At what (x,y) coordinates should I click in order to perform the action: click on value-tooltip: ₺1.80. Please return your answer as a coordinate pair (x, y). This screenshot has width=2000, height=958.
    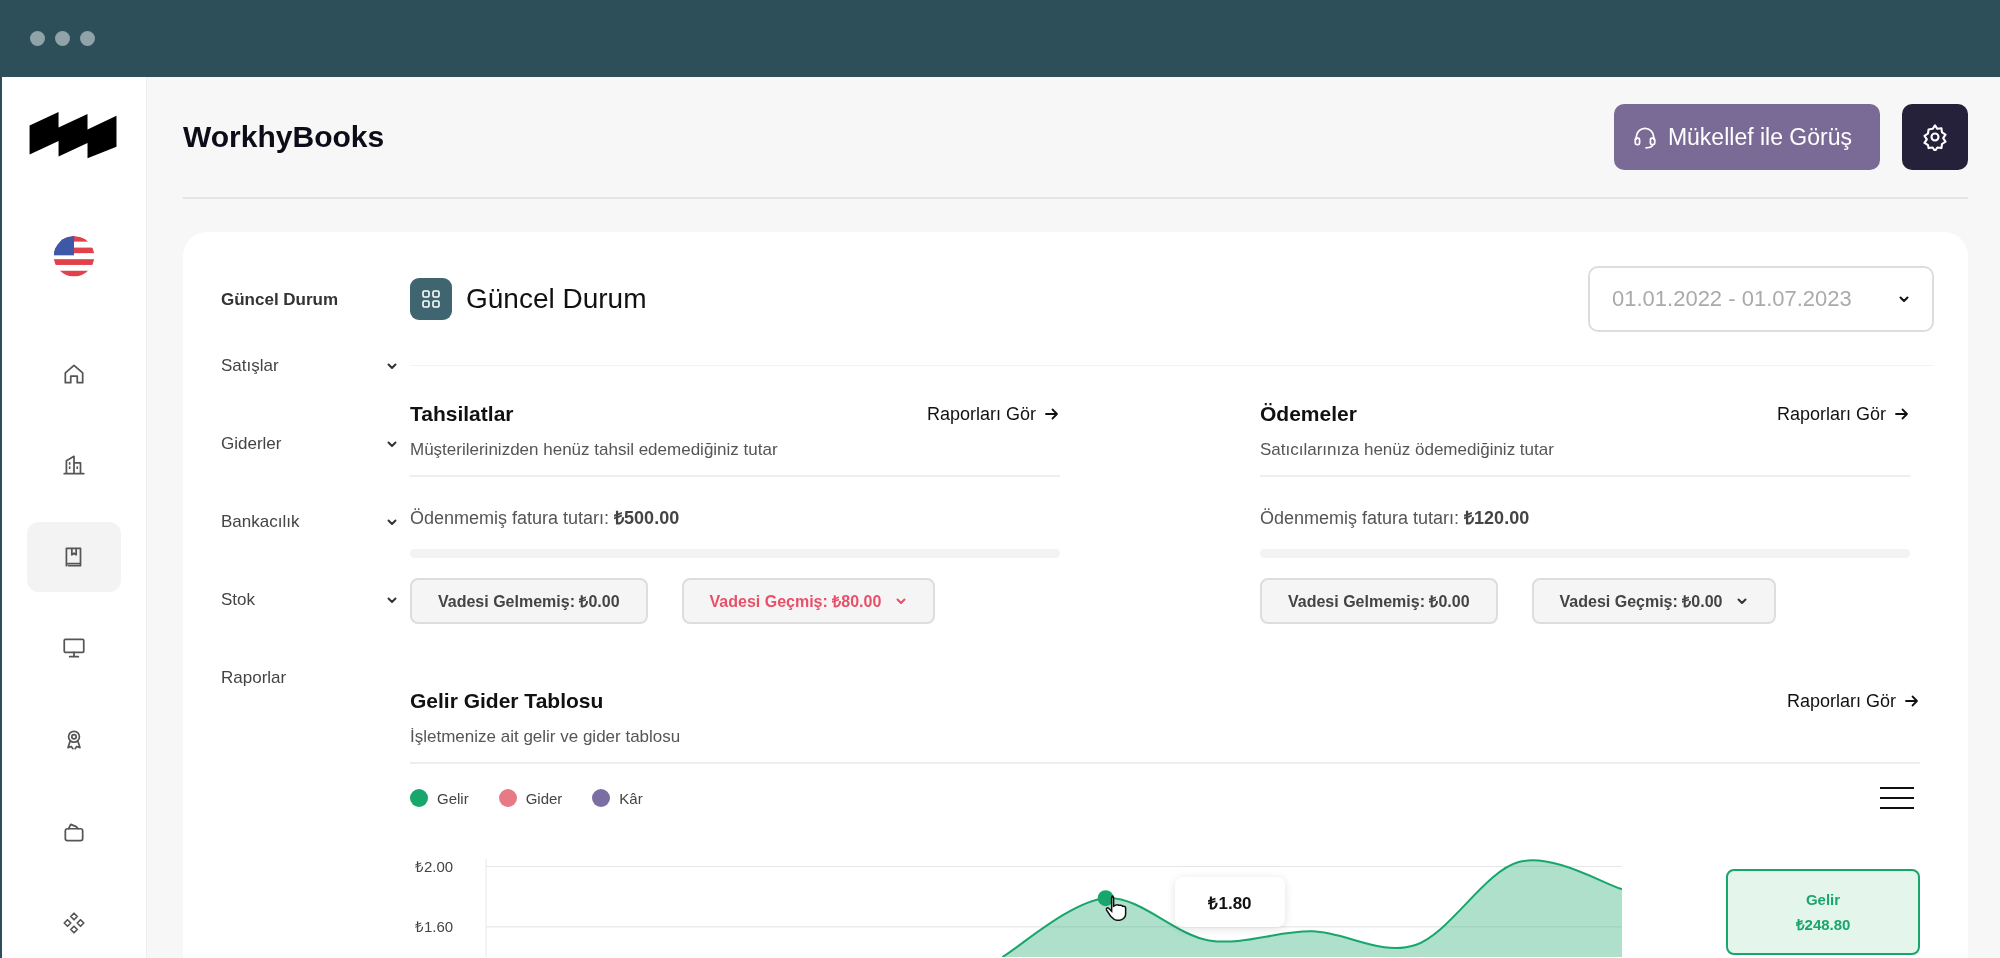
    Looking at the image, I should click on (1230, 902).